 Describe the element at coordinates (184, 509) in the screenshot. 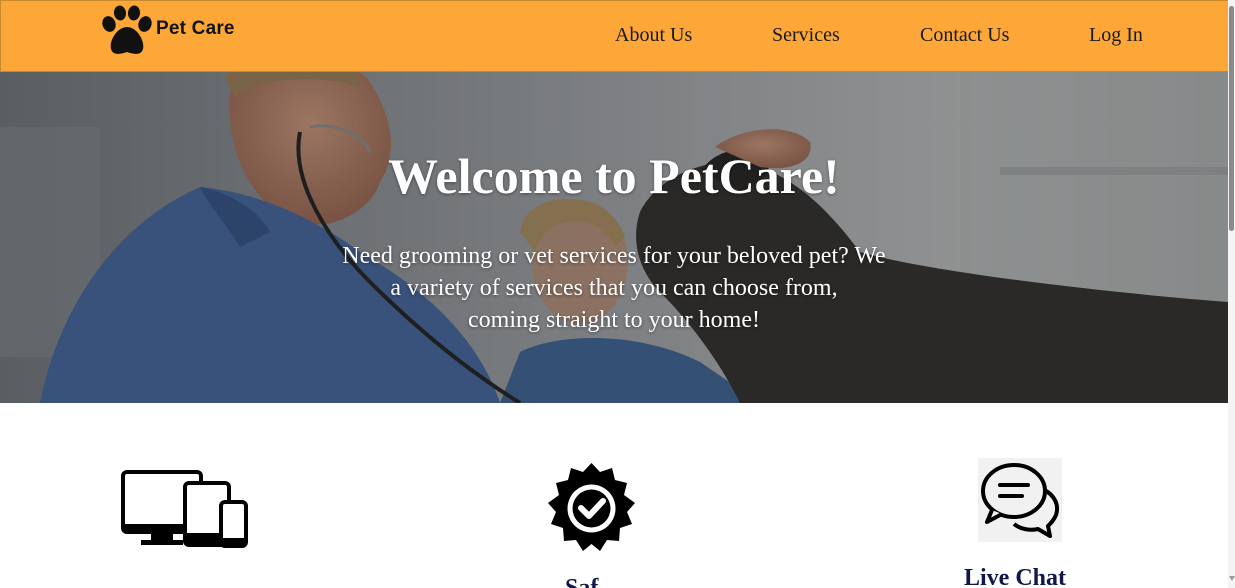

I see `devices-icon` at that location.